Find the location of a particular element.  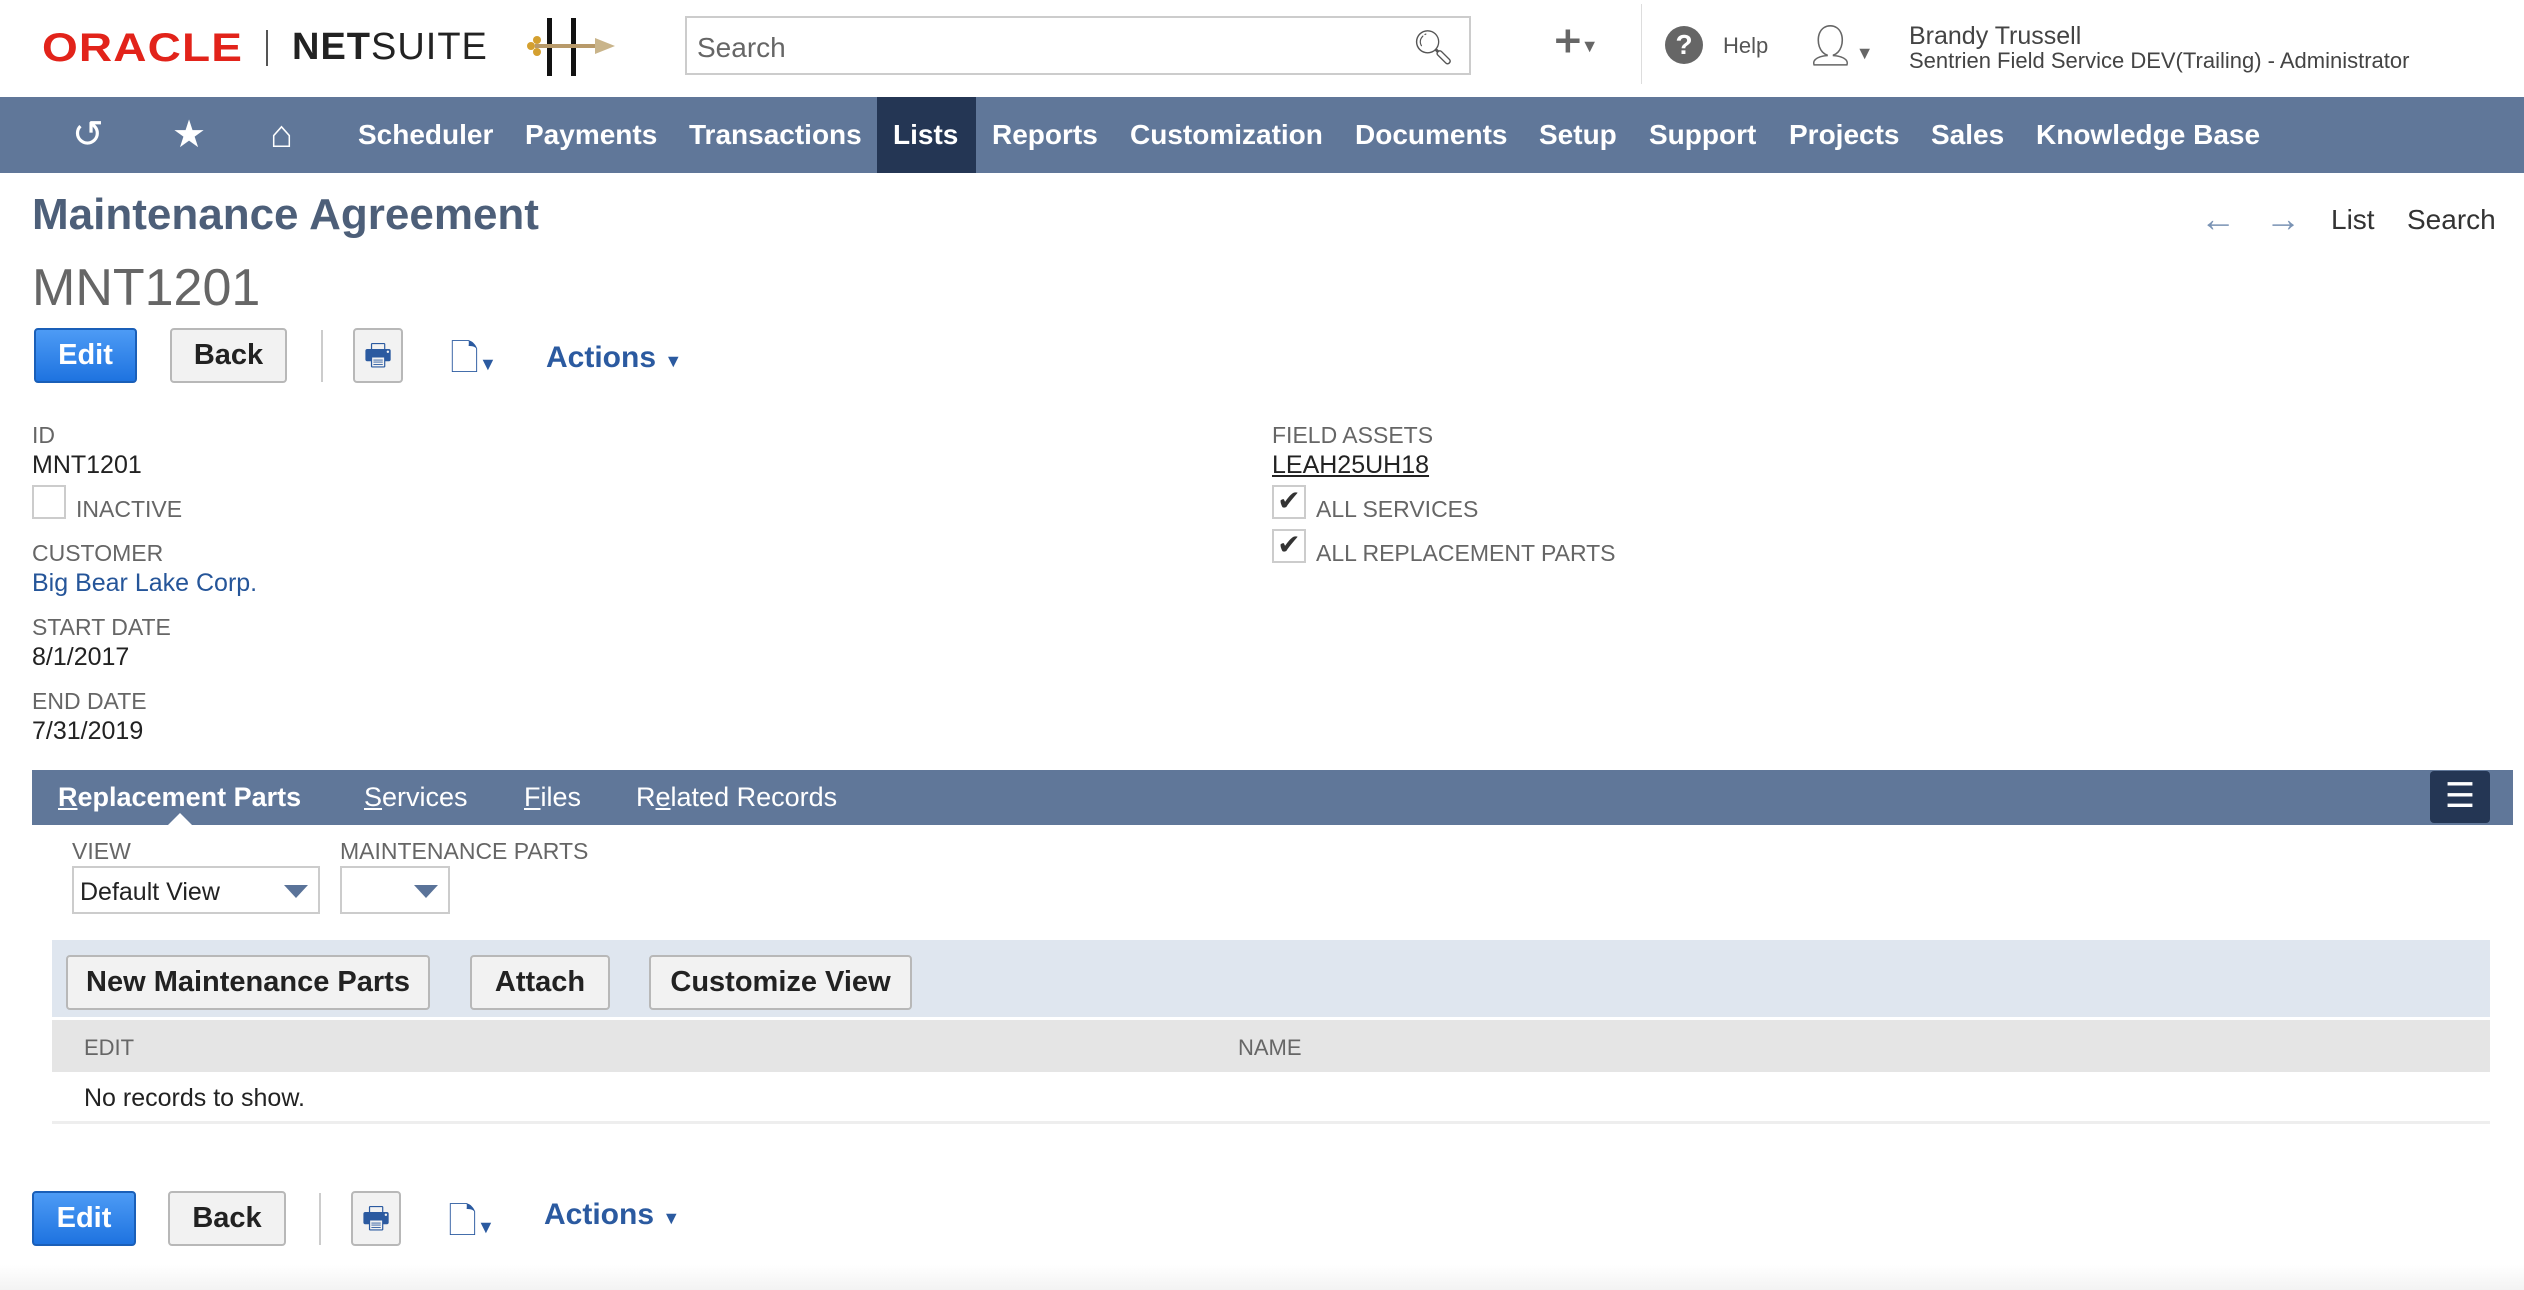

all-replacement-parts-checkbox: ✔ is located at coordinates (1289, 546).